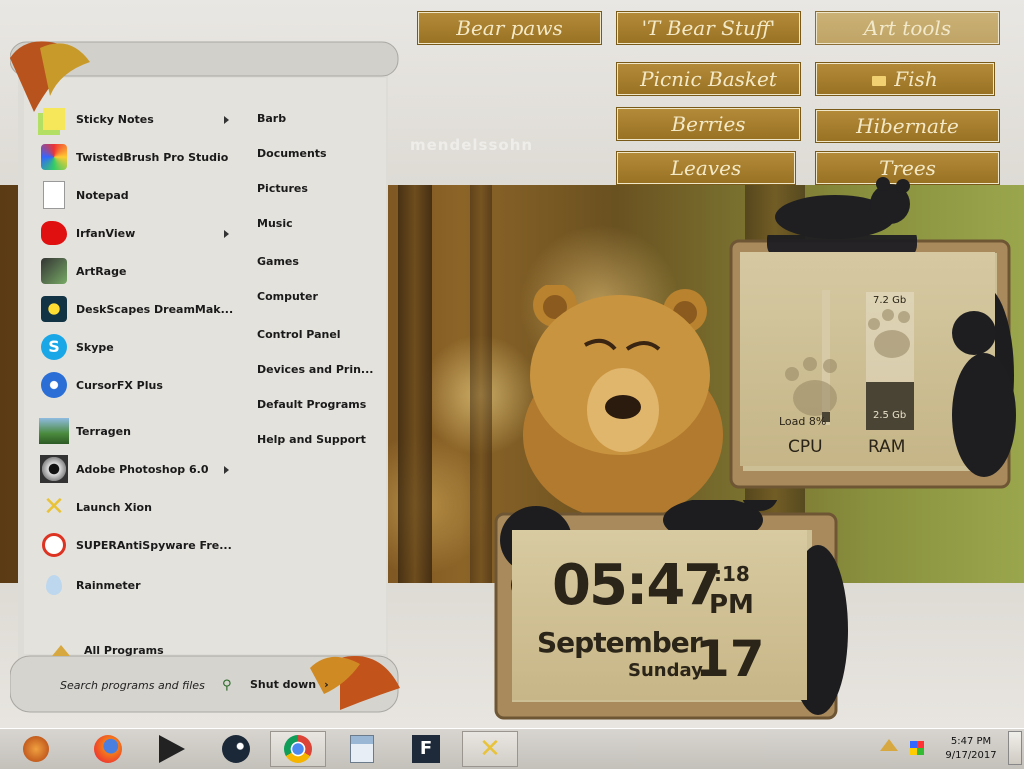  I want to click on program-label: Adobe Photoshop 6.0, so click(142, 469).